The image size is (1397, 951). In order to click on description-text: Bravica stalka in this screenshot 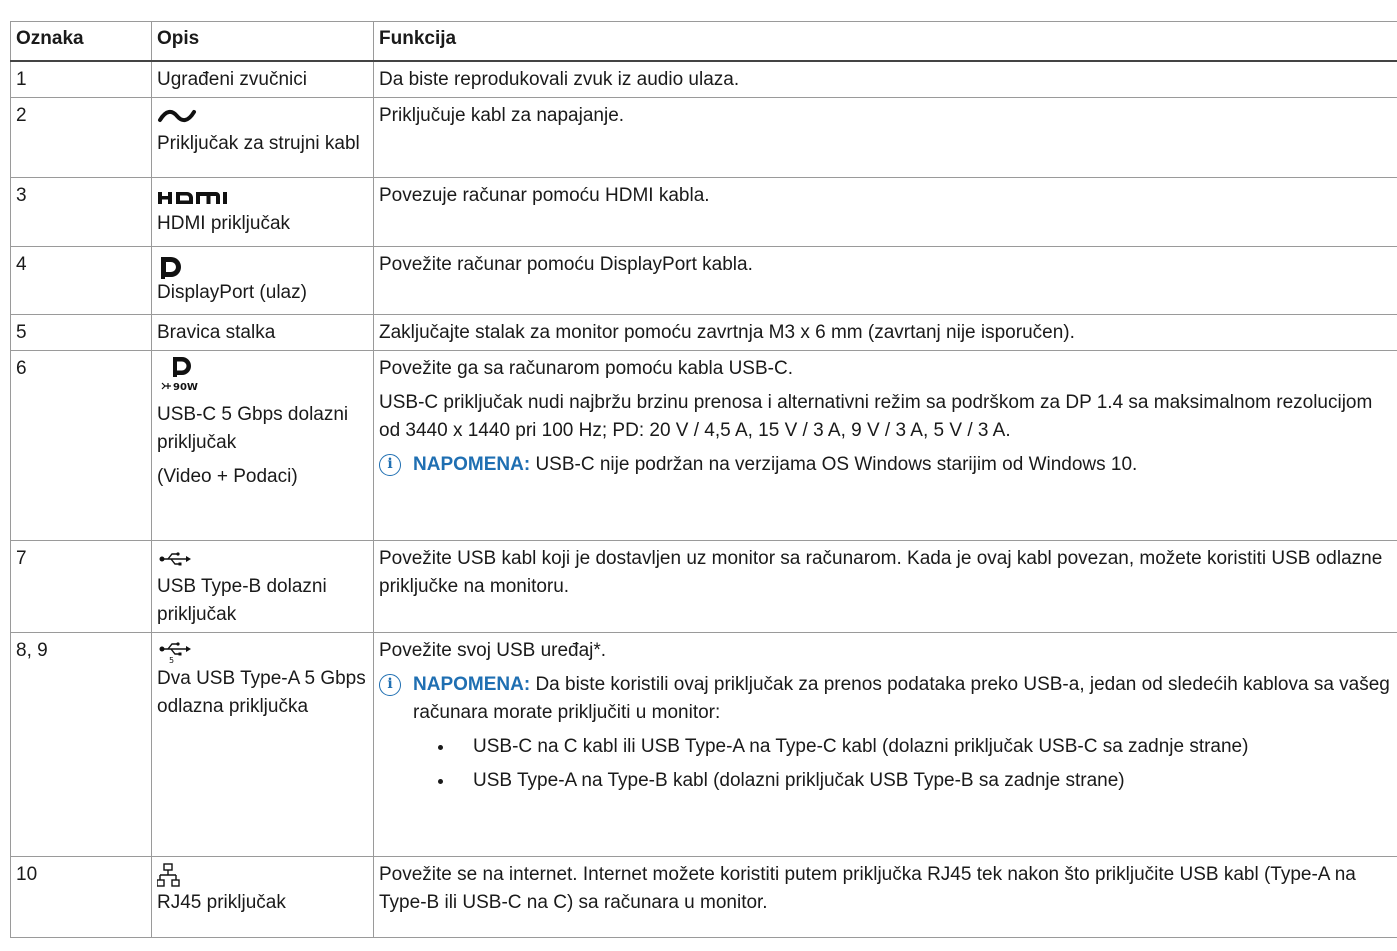, I will do `click(216, 332)`.